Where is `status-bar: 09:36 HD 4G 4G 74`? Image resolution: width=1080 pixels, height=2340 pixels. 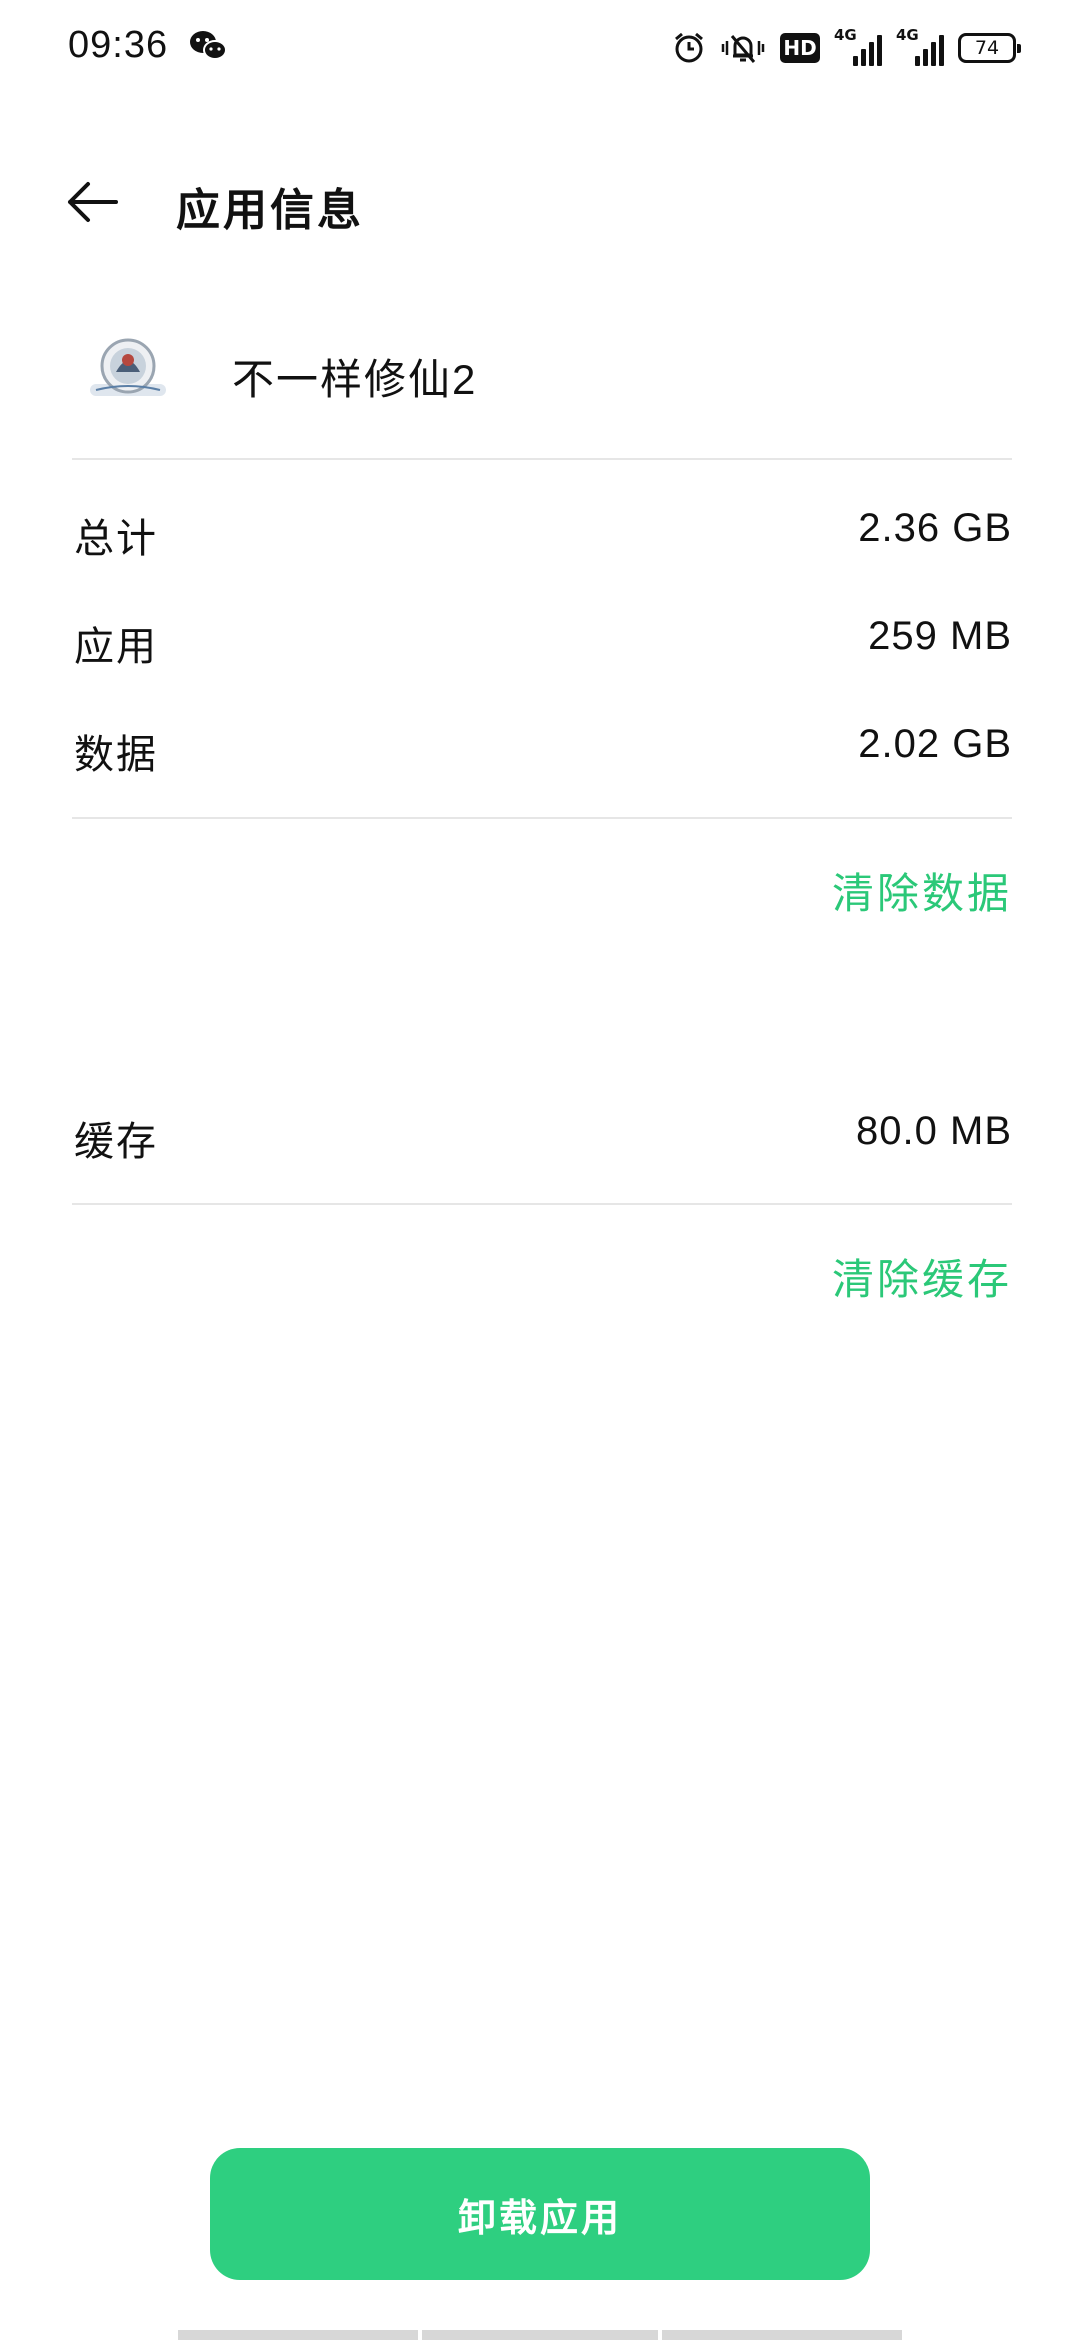
status-bar: 09:36 HD 4G 4G 74 is located at coordinates (540, 48).